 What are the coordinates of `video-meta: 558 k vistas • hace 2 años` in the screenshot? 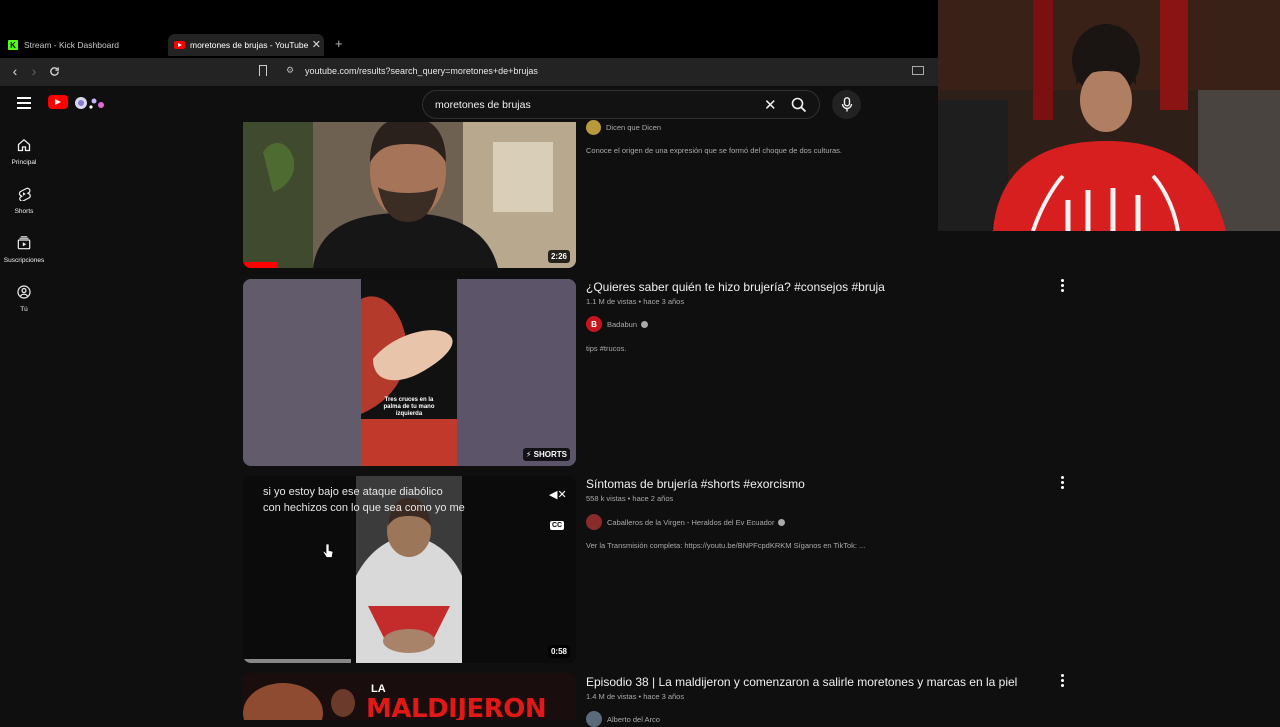 It's located at (630, 498).